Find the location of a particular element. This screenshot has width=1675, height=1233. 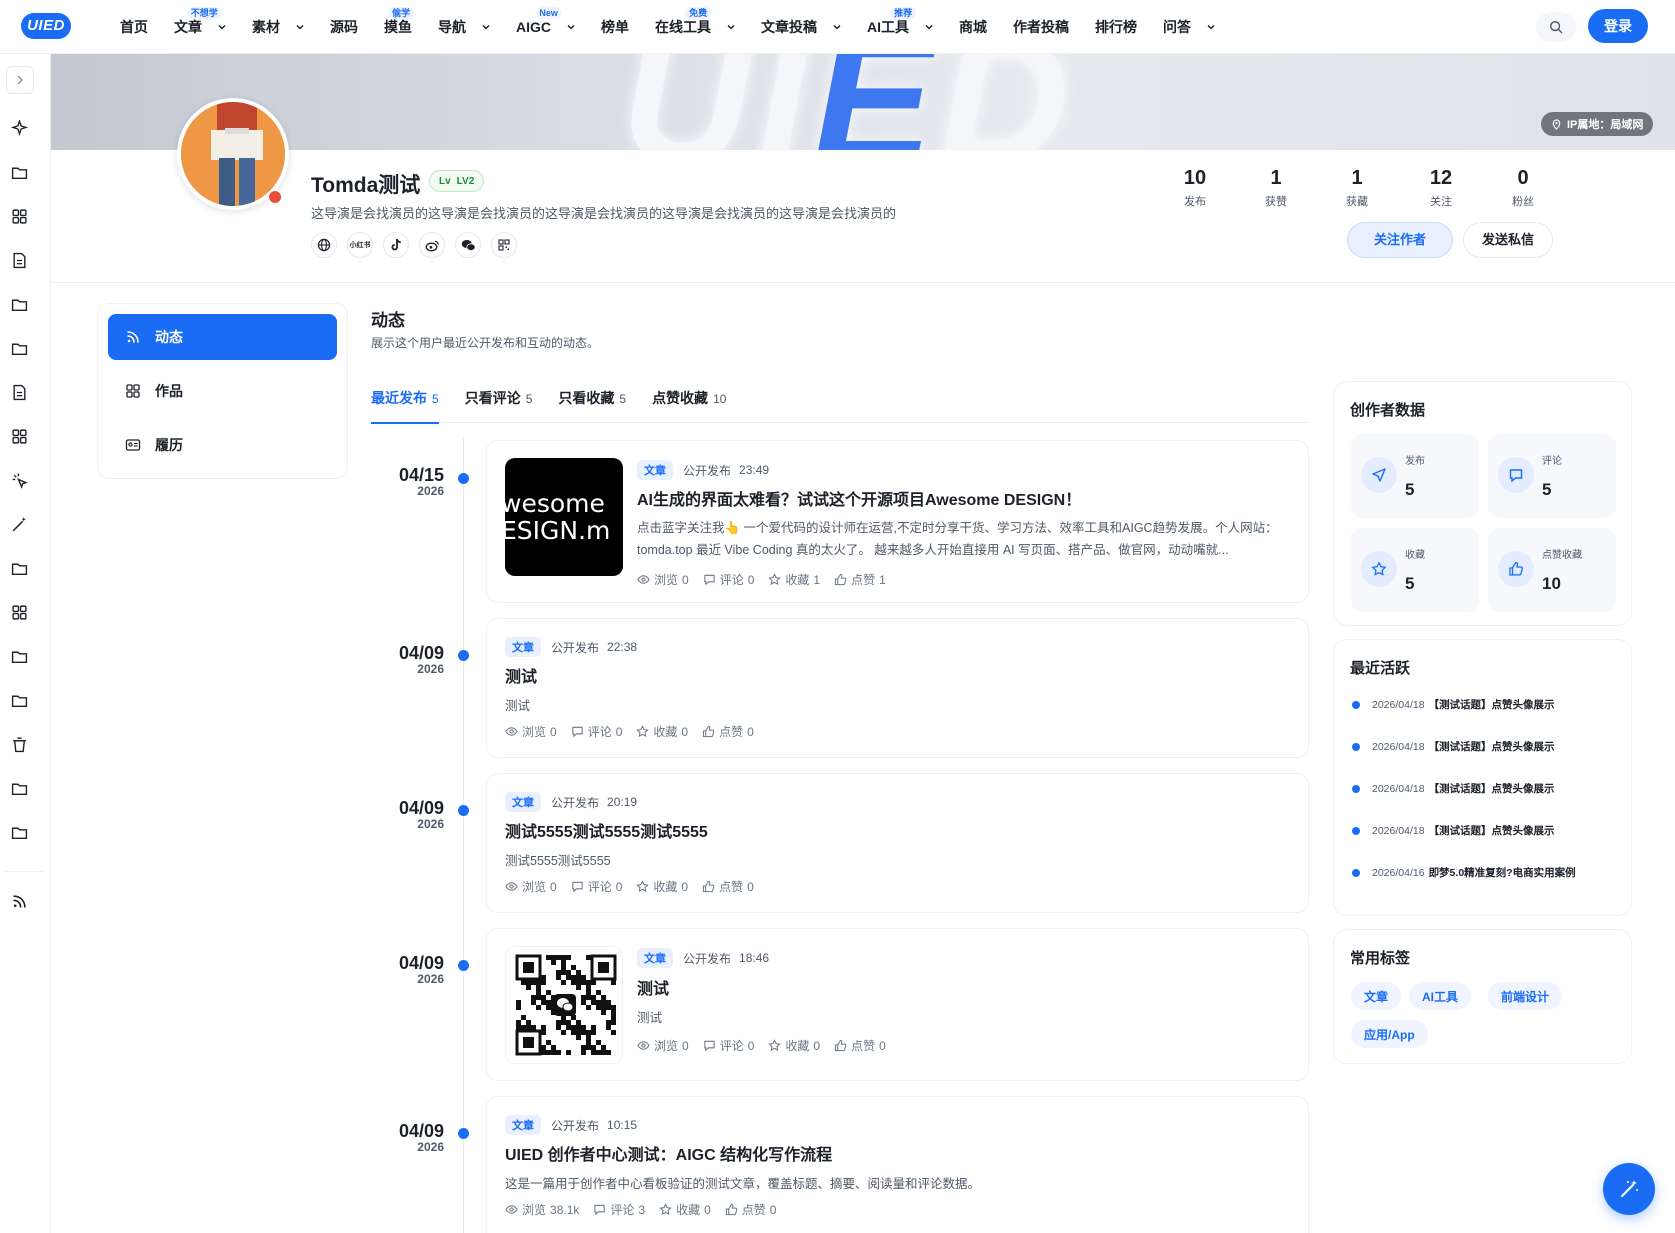

side-menu-item-feed: 动态 is located at coordinates (222, 337).